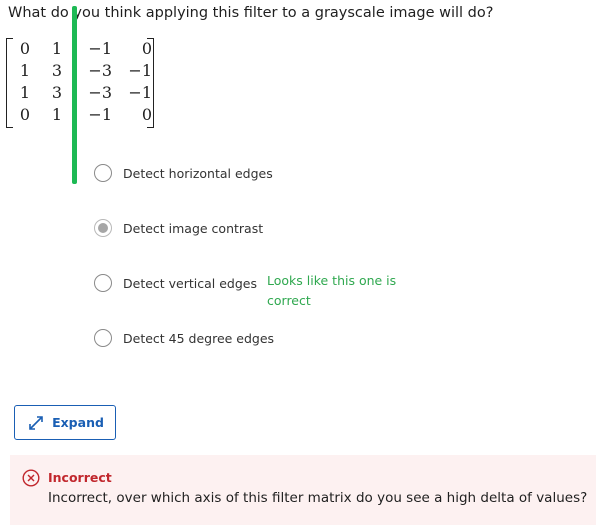 The image size is (596, 525). I want to click on expand-arrows-icon, so click(36, 422).